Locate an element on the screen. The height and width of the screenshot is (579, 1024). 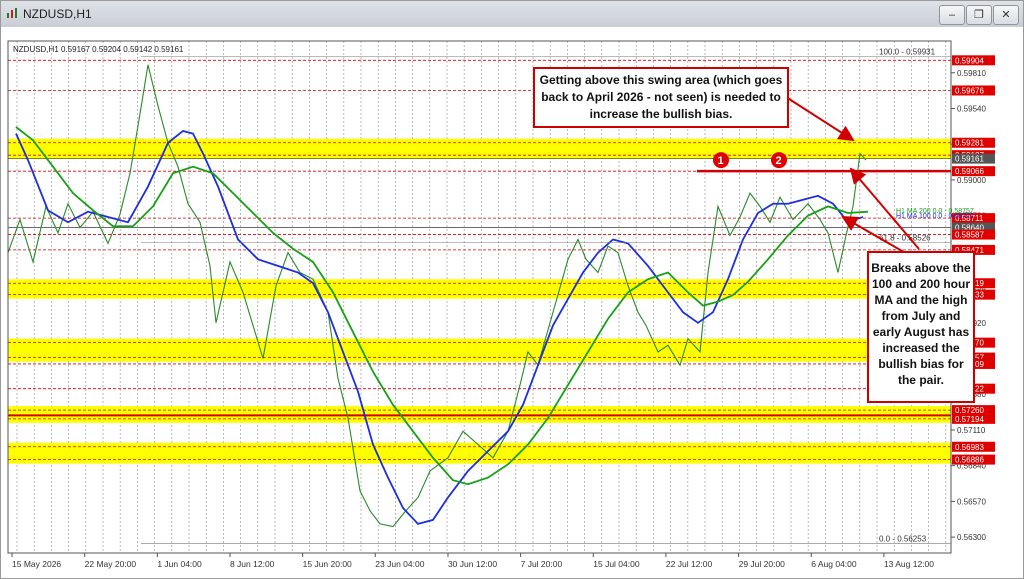
x-tick-label: 15 Jun 20:00 is located at coordinates (327, 564).